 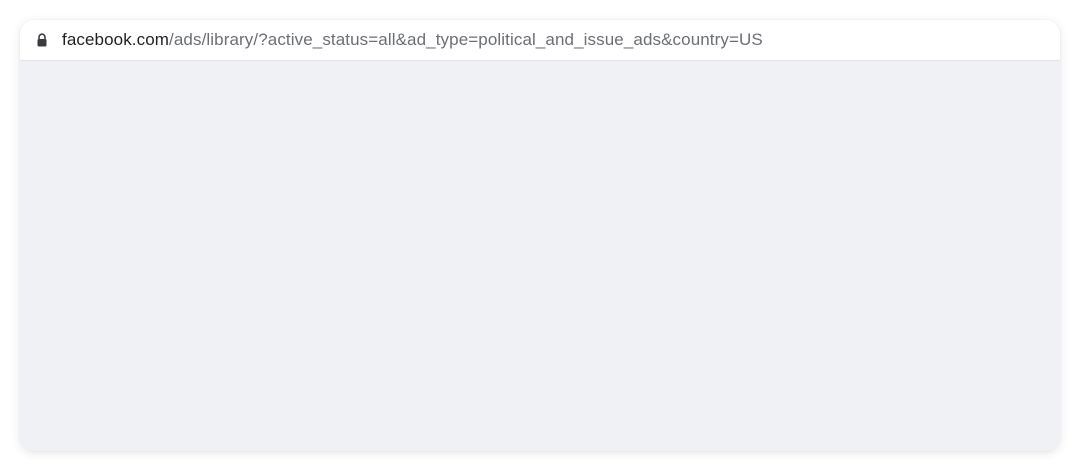 What do you see at coordinates (42, 40) in the screenshot?
I see `lock-icon` at bounding box center [42, 40].